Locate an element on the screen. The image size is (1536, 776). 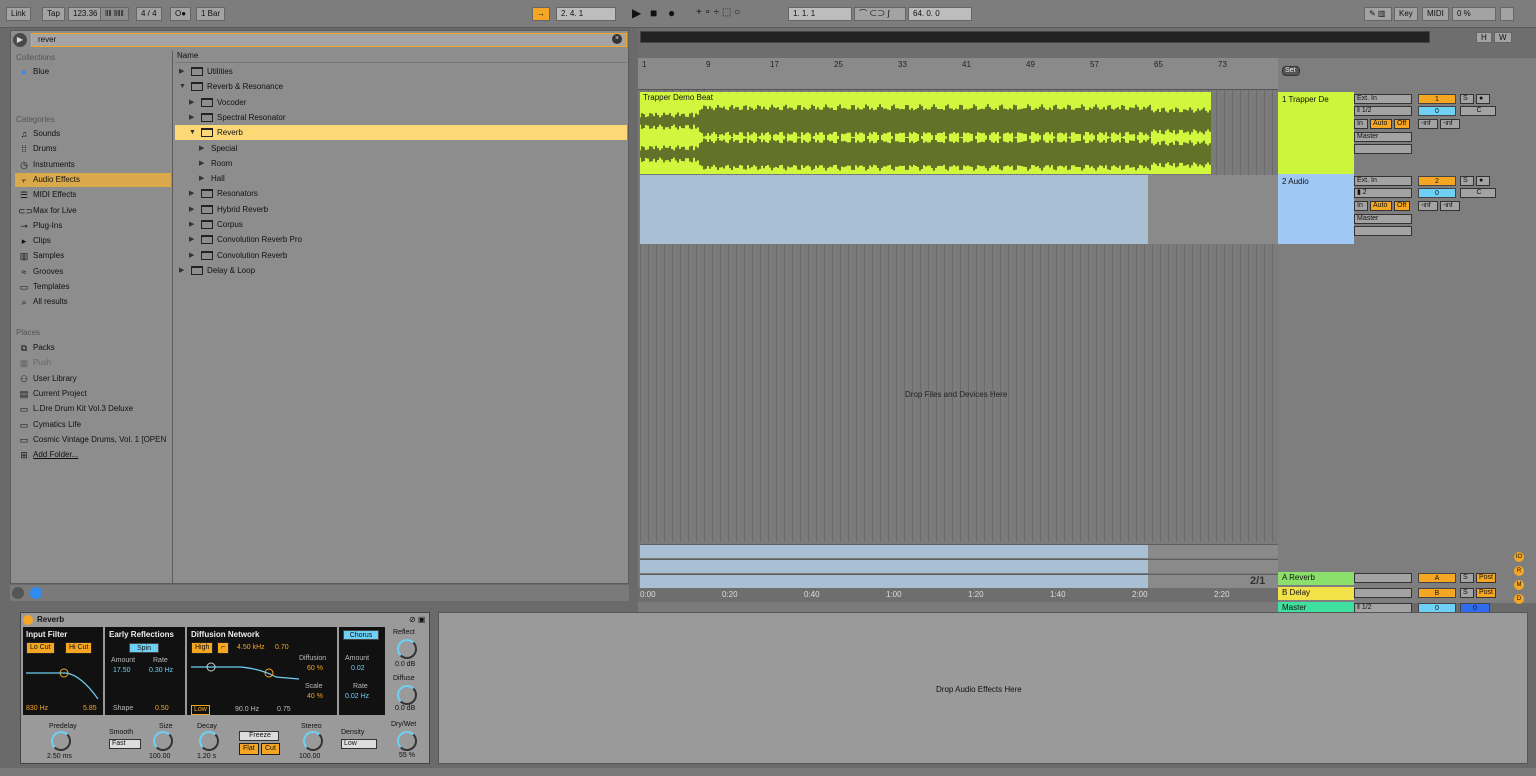
side-toggle-icon: D is located at coordinates (1519, 599).